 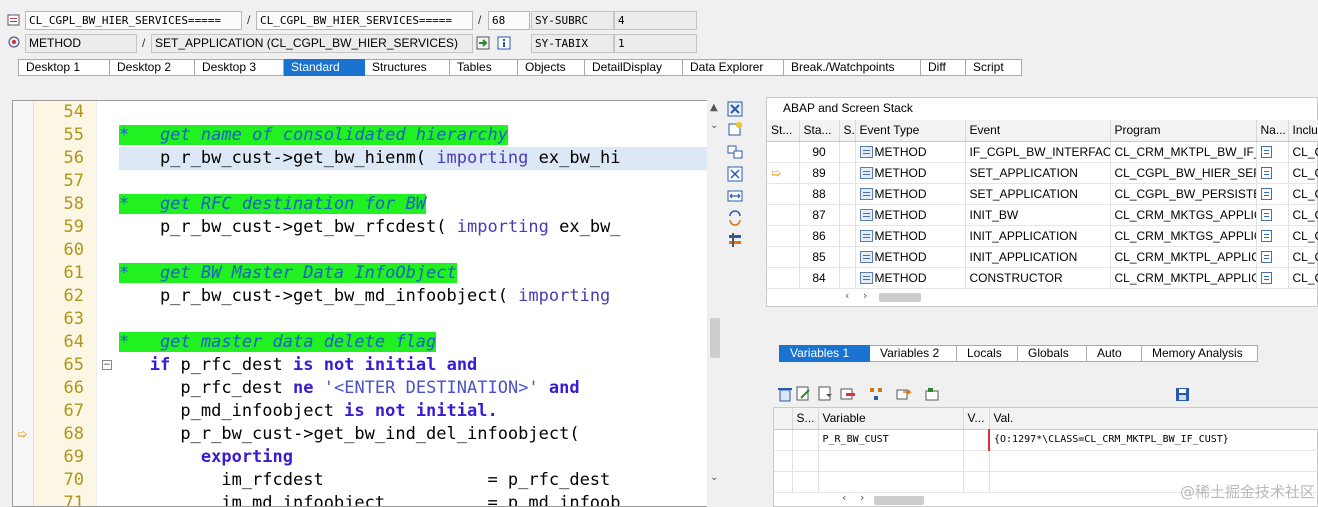 I want to click on tab-desktop-2: Desktop 2, so click(x=152, y=67).